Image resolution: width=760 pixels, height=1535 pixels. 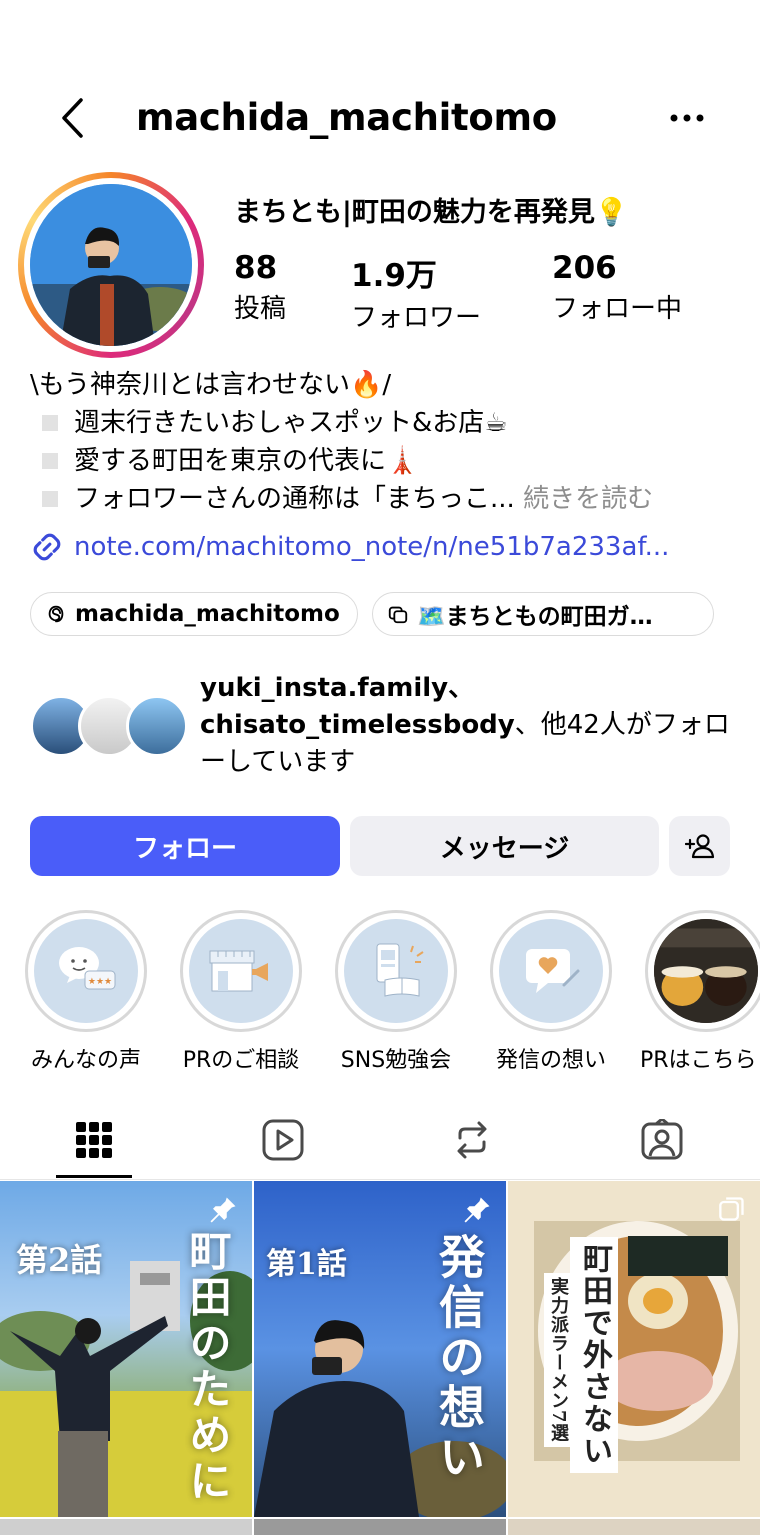 I want to click on suggest-users-button, so click(x=699, y=846).